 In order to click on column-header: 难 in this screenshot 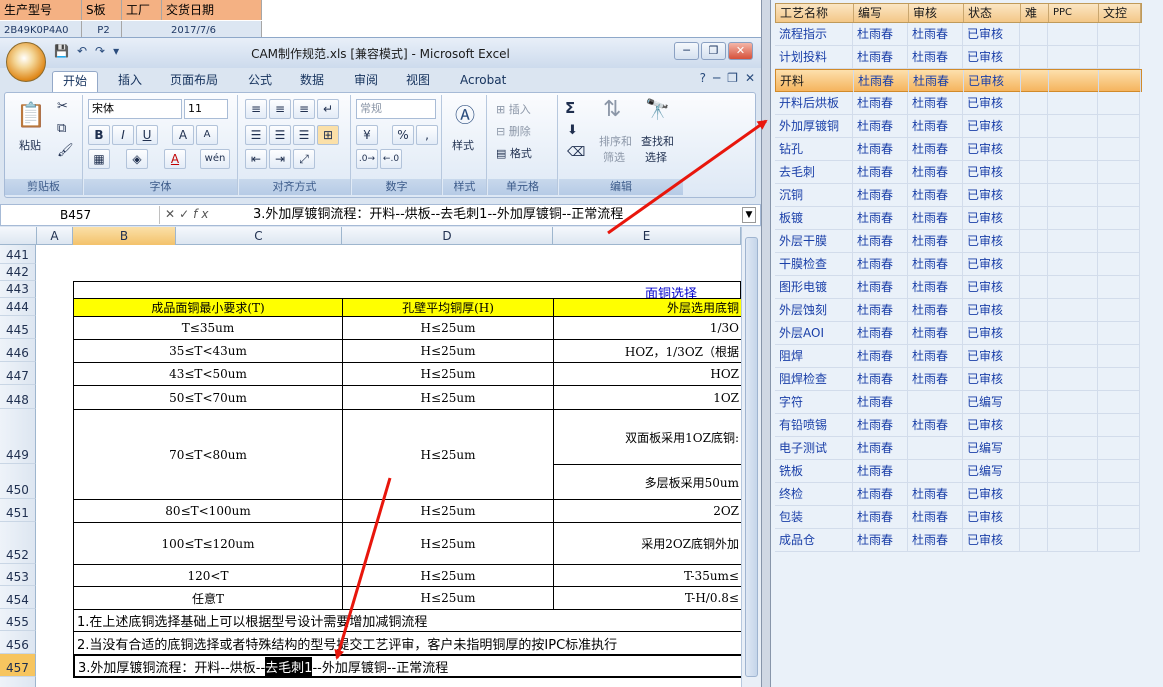, I will do `click(1035, 13)`.